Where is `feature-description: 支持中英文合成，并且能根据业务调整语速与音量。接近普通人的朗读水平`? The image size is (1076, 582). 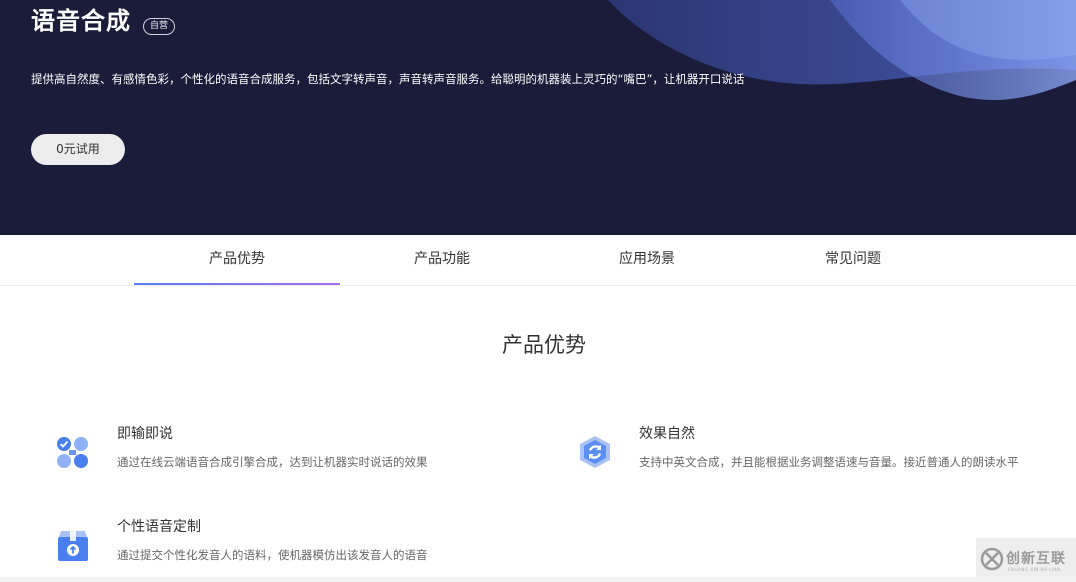 feature-description: 支持中英文合成，并且能根据业务调整语速与音量。接近普通人的朗读水平 is located at coordinates (829, 462).